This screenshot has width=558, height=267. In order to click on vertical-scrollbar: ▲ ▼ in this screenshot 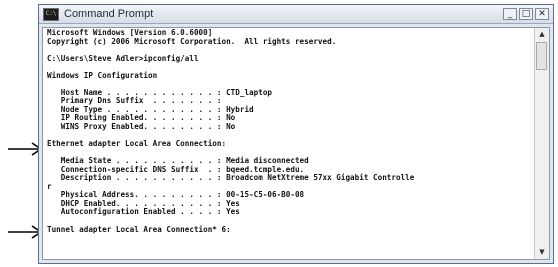, I will do `click(541, 143)`.